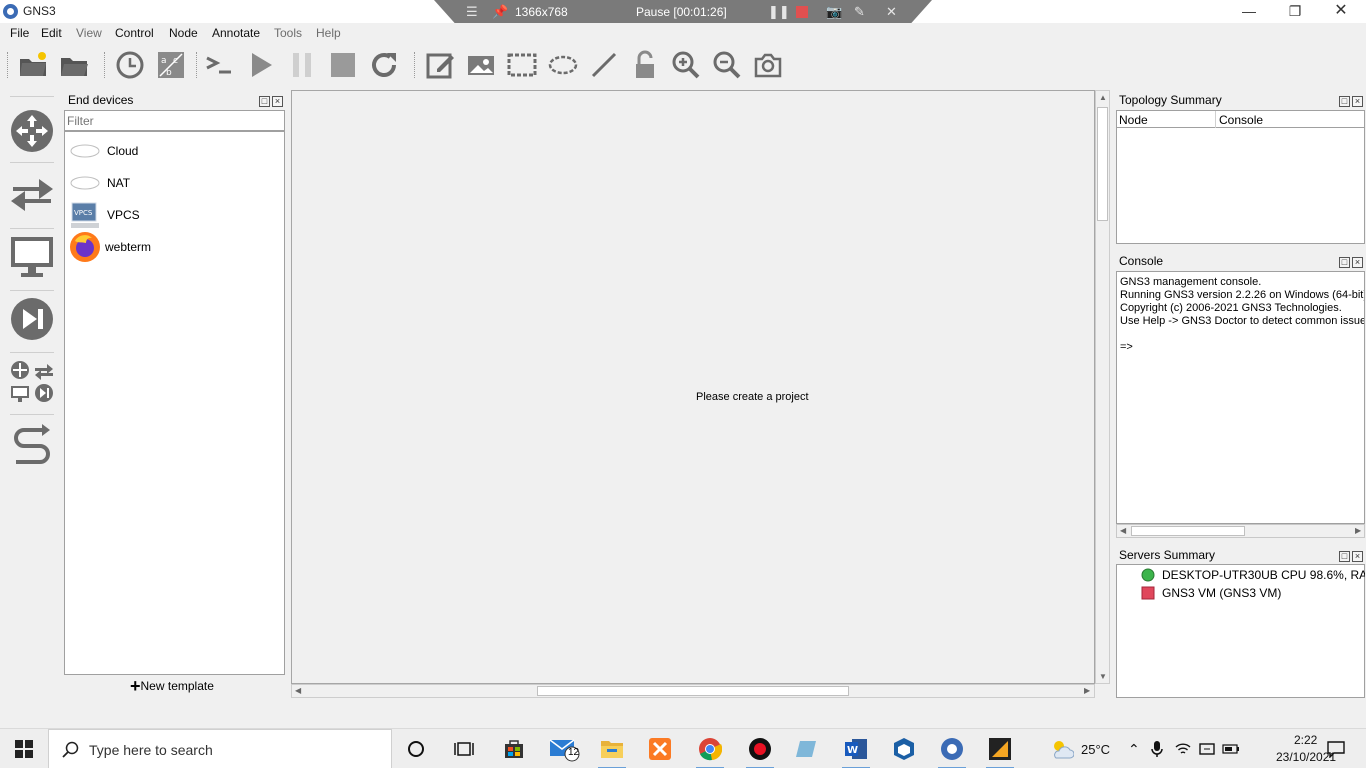  I want to click on canvas-horizontal-scrollbar: ◀ ▶, so click(693, 691).